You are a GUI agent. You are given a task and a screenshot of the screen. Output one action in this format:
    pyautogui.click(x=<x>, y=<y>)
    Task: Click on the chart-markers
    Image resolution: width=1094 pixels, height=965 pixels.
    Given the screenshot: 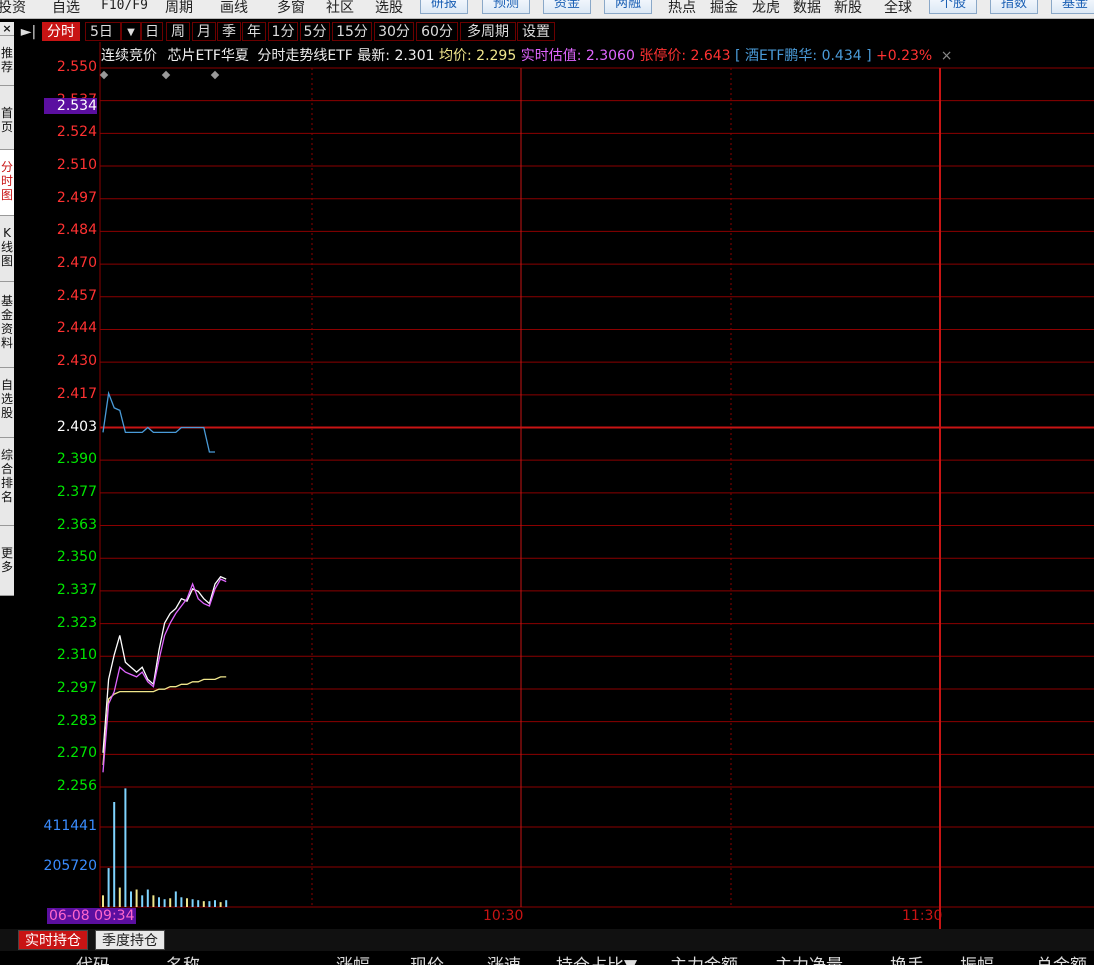 What is the action you would take?
    pyautogui.click(x=159, y=75)
    